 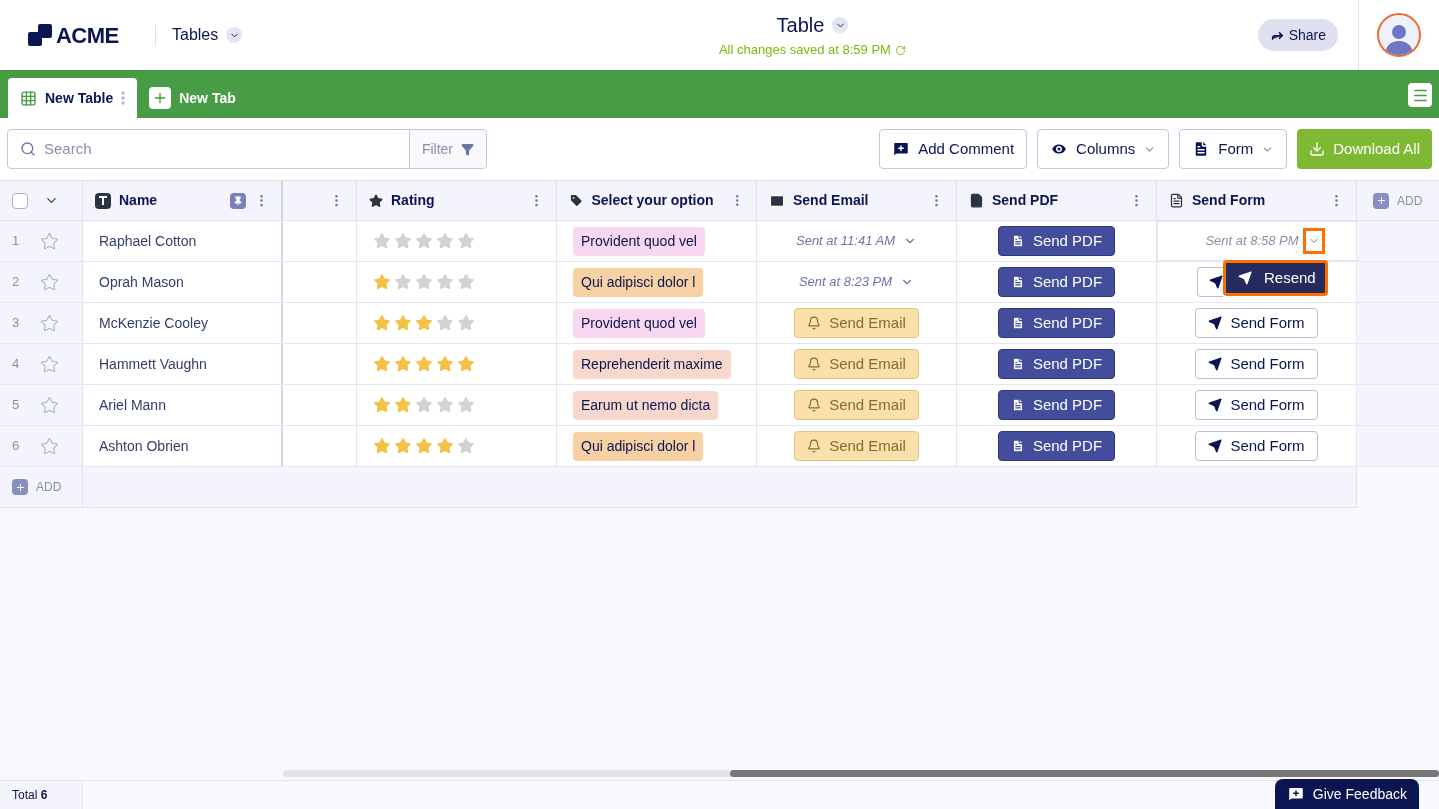 What do you see at coordinates (87, 35) in the screenshot?
I see `logo-text: ACME` at bounding box center [87, 35].